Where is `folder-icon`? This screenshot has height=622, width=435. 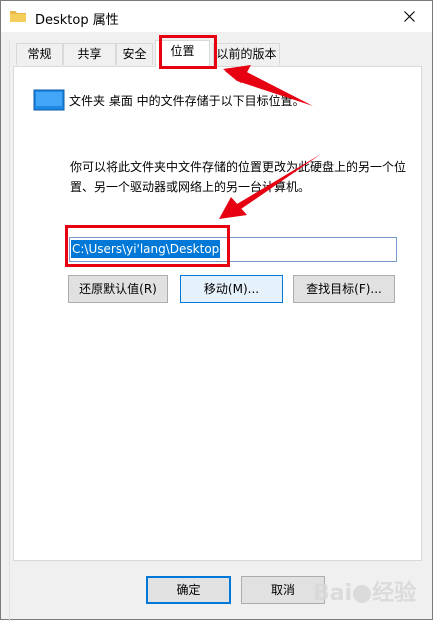 folder-icon is located at coordinates (18, 16).